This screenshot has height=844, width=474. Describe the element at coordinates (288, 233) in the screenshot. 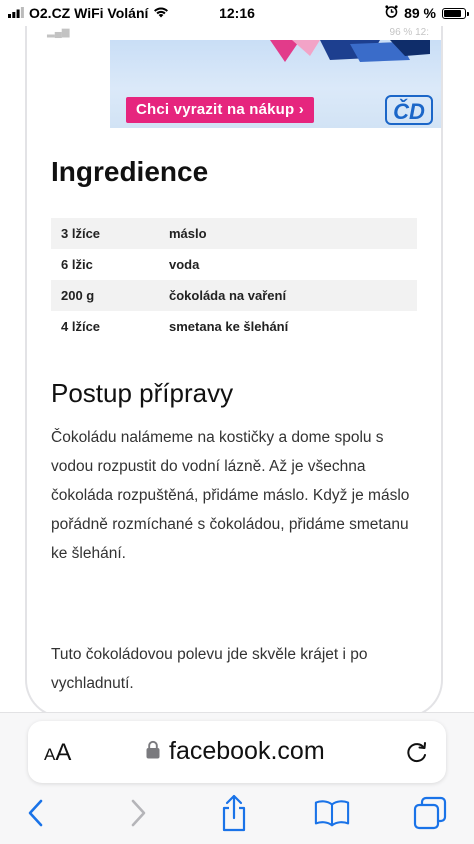

I see `ingredient-item: máslo` at that location.